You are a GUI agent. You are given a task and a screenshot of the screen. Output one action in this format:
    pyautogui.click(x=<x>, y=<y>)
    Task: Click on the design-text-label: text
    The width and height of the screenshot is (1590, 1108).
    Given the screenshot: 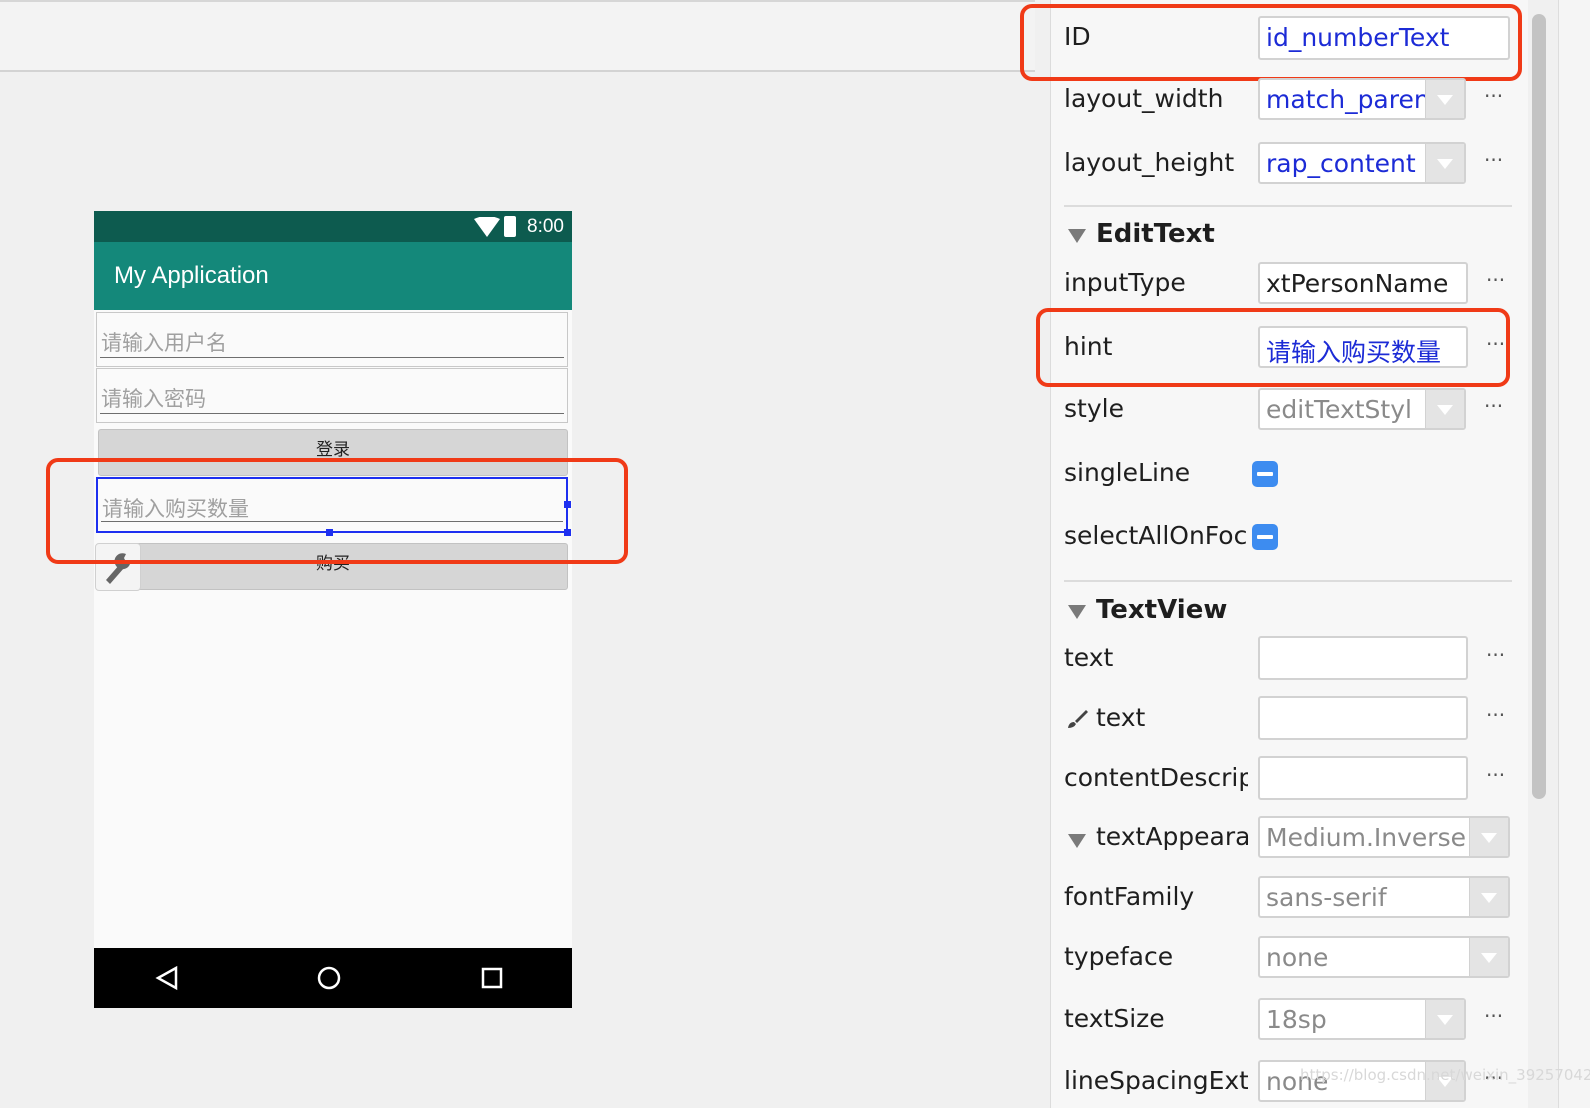 What is the action you would take?
    pyautogui.click(x=1121, y=717)
    